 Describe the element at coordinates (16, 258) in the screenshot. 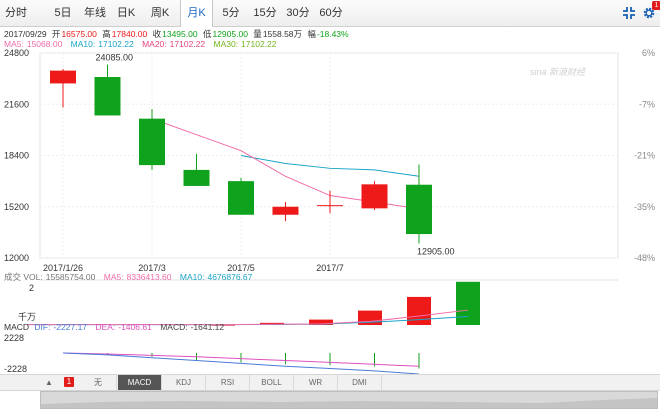

I see `y-tick-label: 12000` at that location.